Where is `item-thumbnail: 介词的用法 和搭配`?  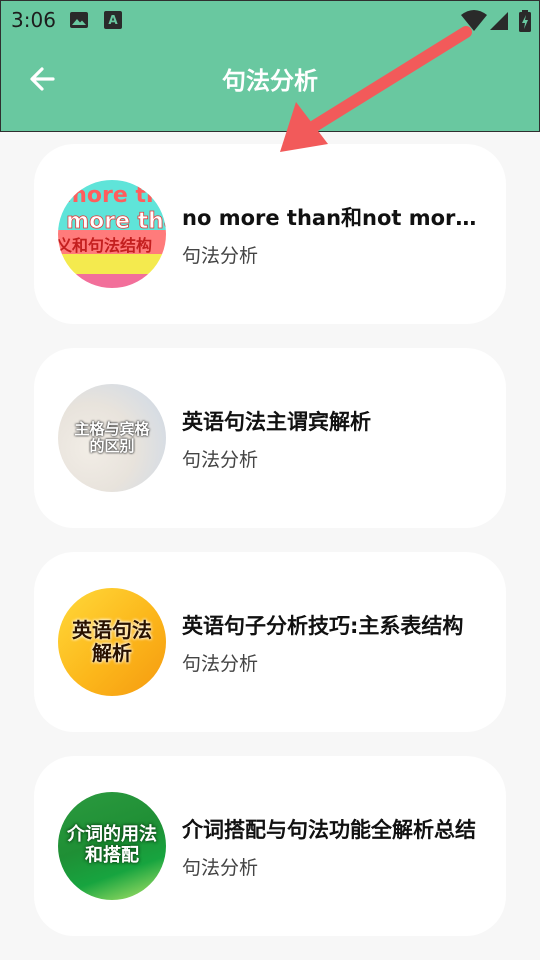 item-thumbnail: 介词的用法 和搭配 is located at coordinates (112, 846).